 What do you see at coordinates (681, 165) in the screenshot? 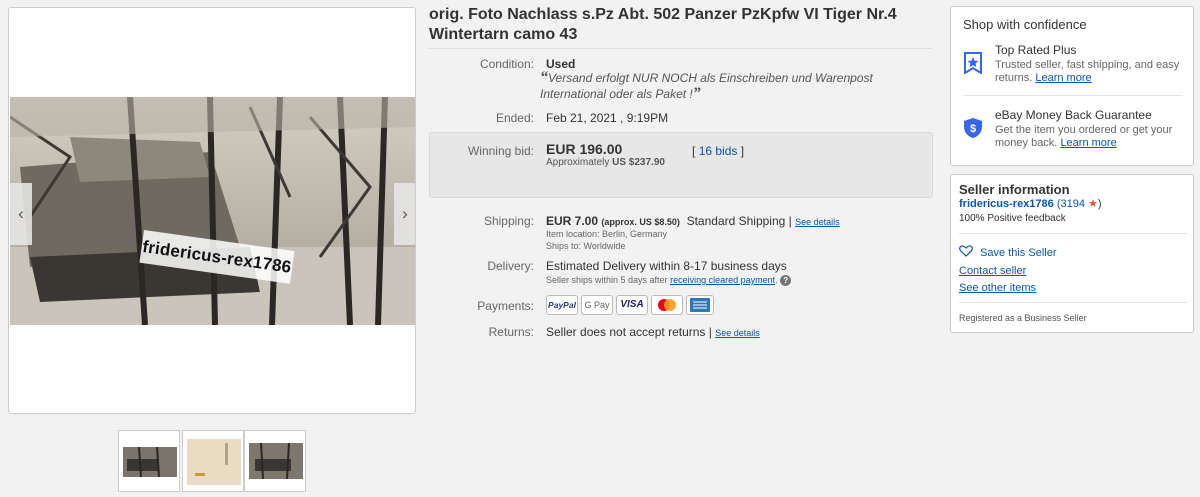
I see `bid-box` at bounding box center [681, 165].